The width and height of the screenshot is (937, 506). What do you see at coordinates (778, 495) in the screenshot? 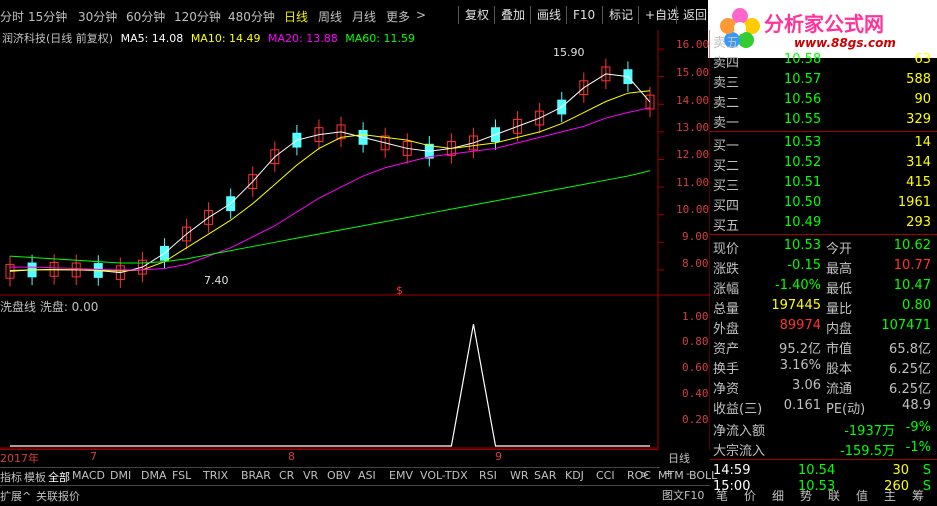
I see `quote-tab: 细` at bounding box center [778, 495].